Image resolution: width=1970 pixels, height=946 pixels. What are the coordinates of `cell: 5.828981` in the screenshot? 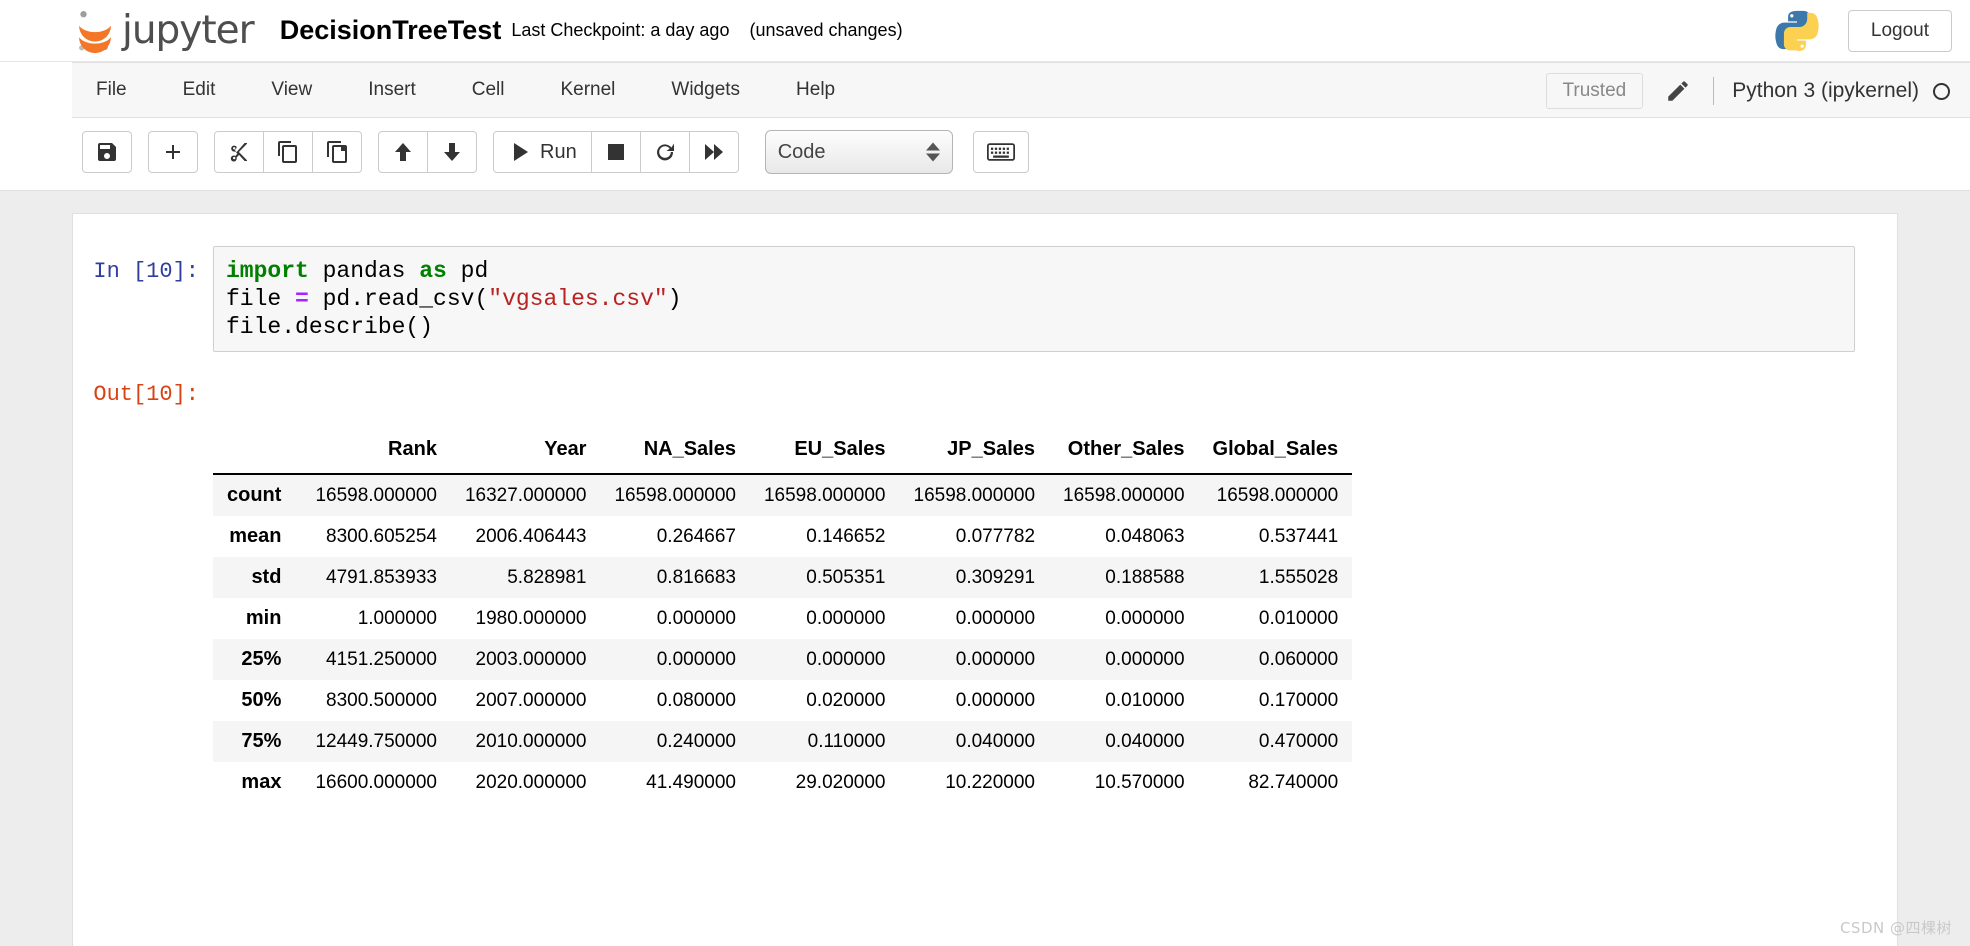 It's located at (547, 577).